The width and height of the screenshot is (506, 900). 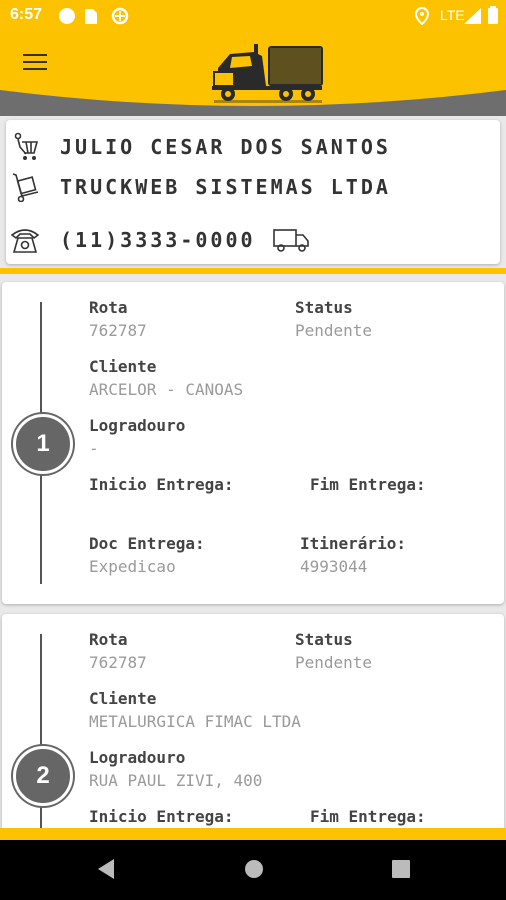 I want to click on driver-name: JULIO CESAR DOS SANTOS, so click(x=225, y=147).